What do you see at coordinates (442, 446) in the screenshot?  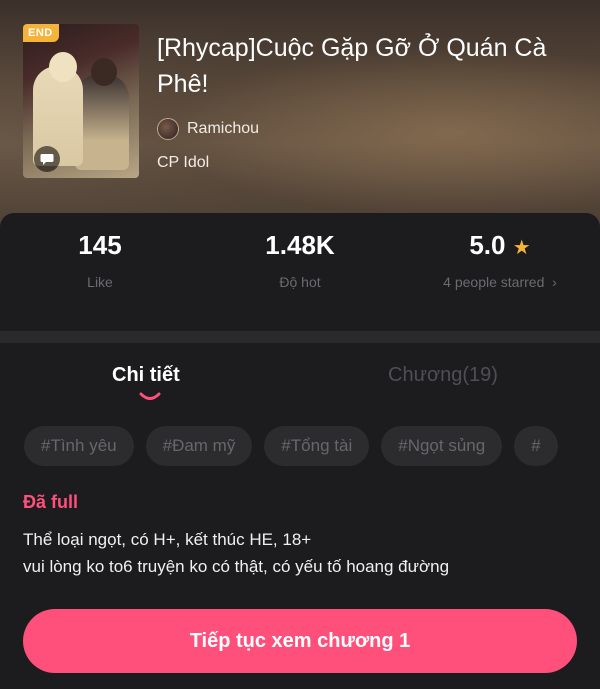 I see `tag-chip: #Ngọt sủng` at bounding box center [442, 446].